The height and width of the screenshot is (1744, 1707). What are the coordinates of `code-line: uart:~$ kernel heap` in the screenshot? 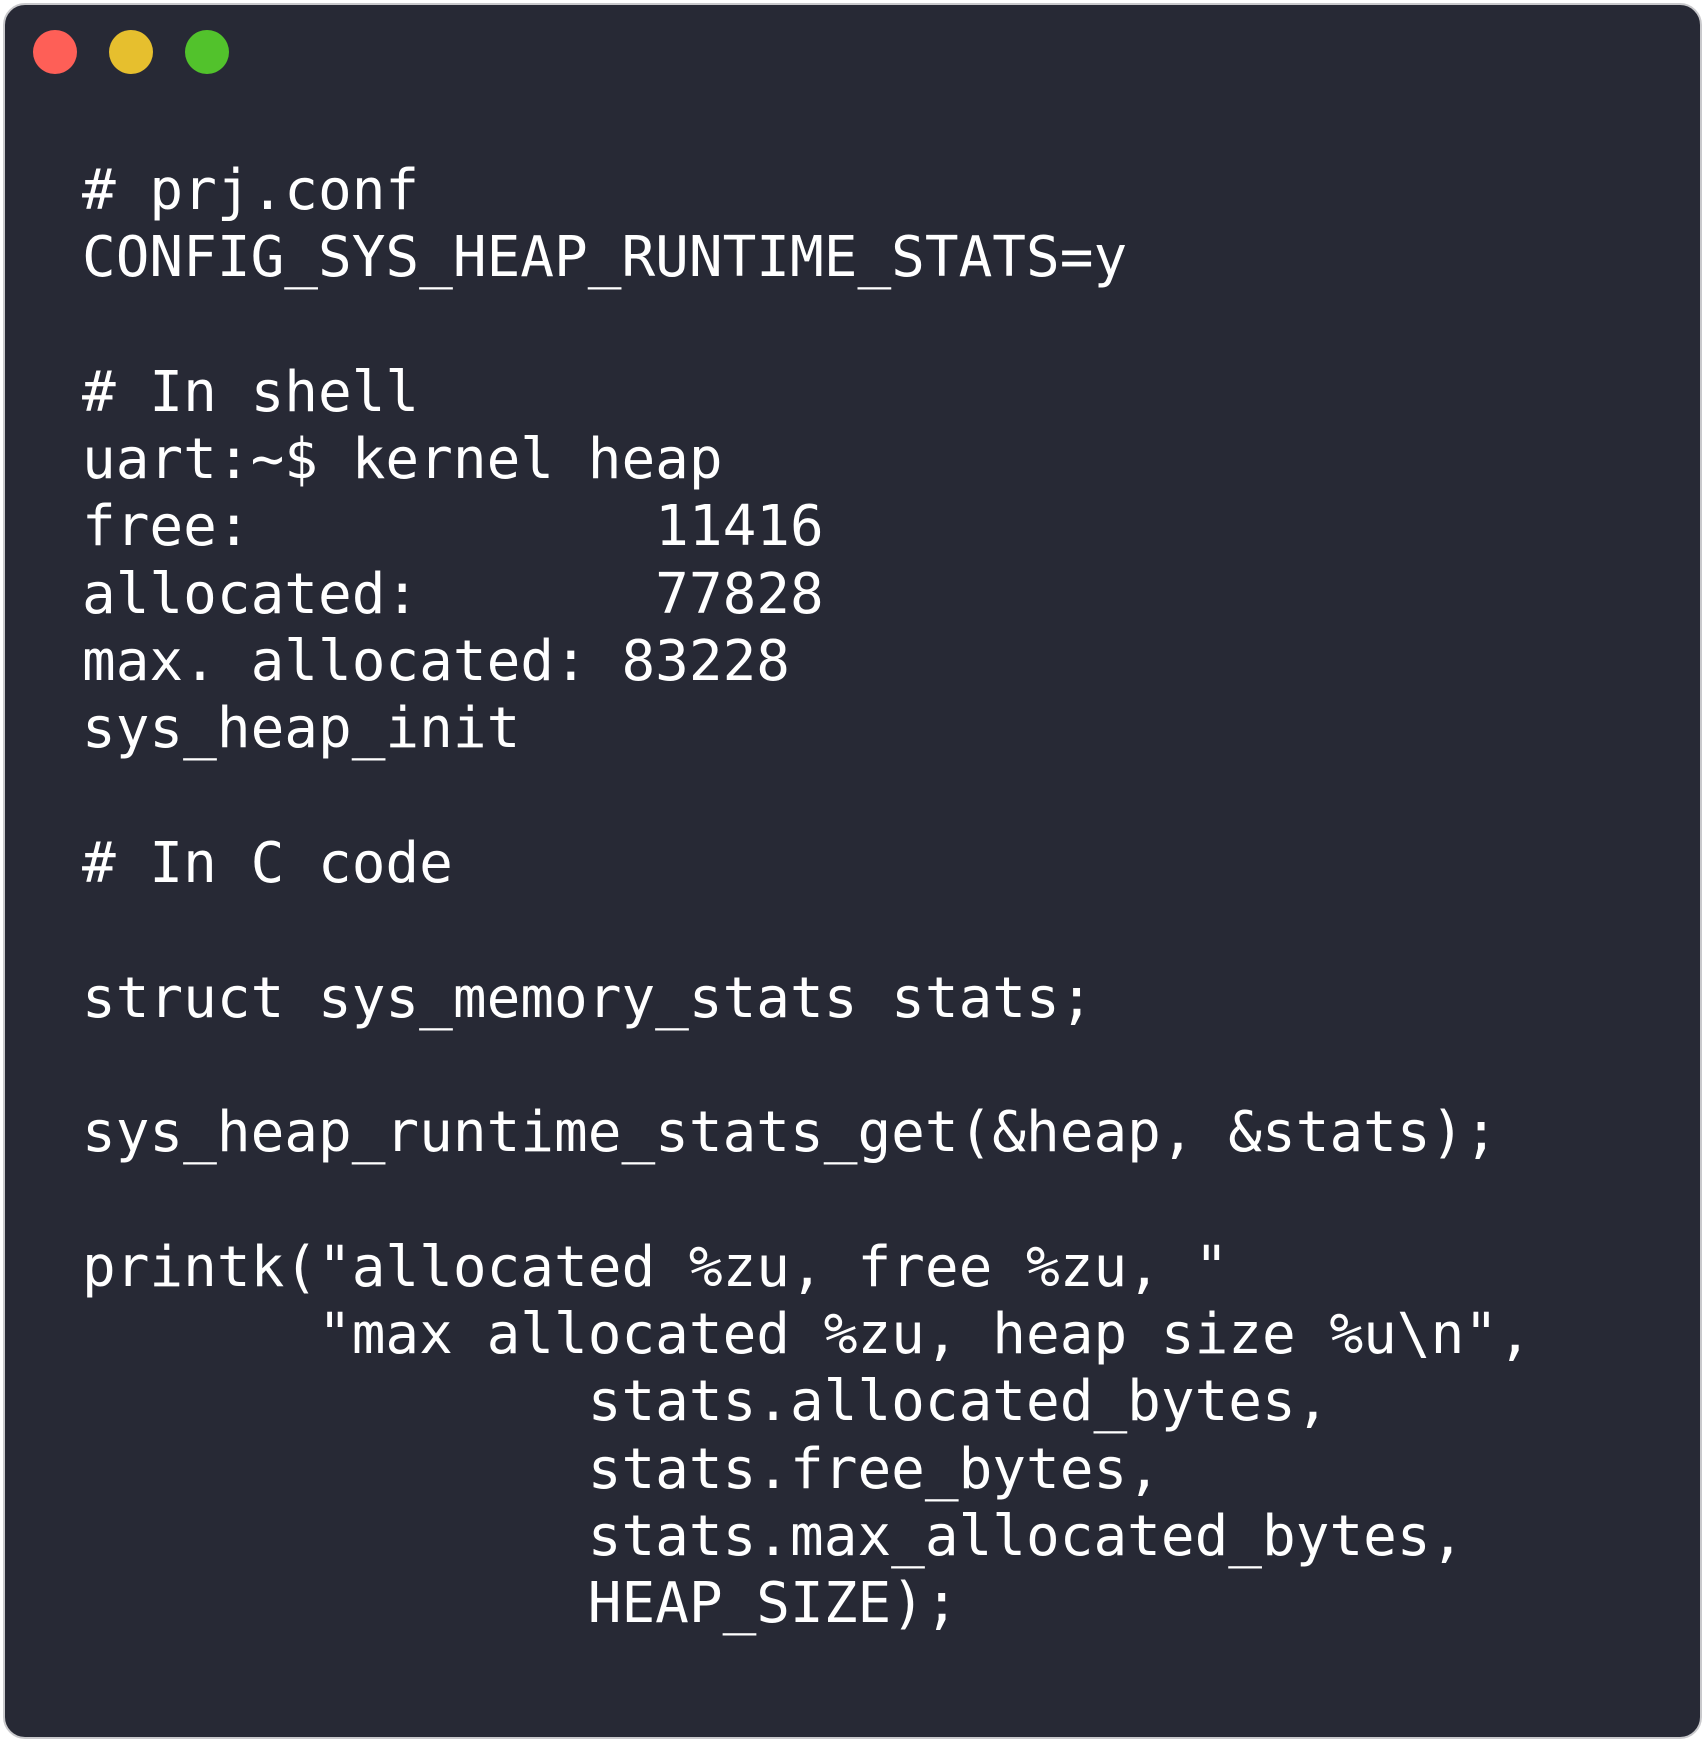 It's located at (402, 460).